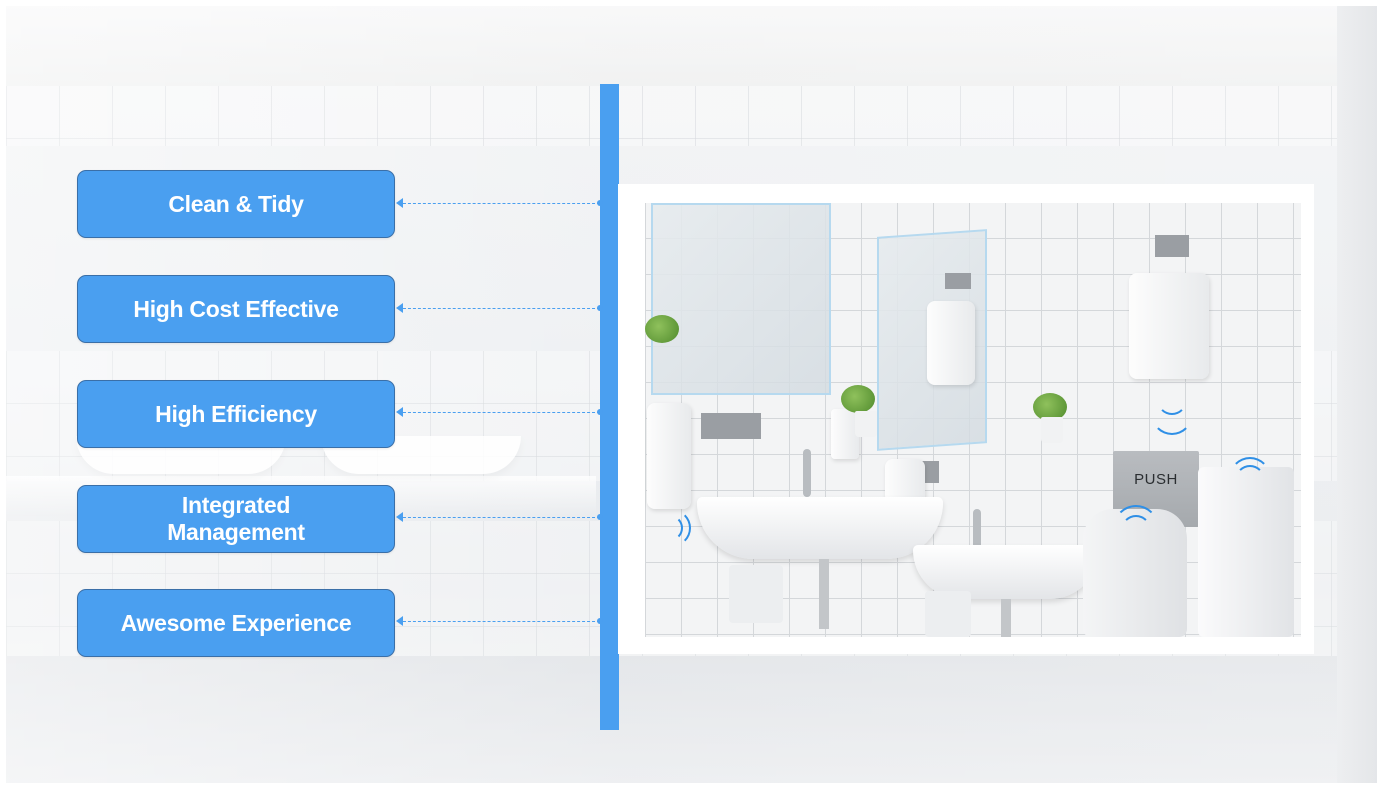 The width and height of the screenshot is (1383, 787). I want to click on feature-label: Awesome Experience, so click(236, 622).